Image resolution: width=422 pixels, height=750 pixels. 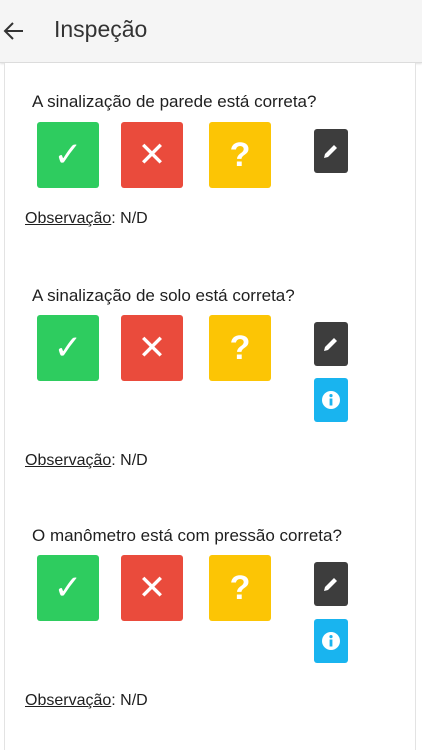 I want to click on q1-unknown-button: ?, so click(x=240, y=155).